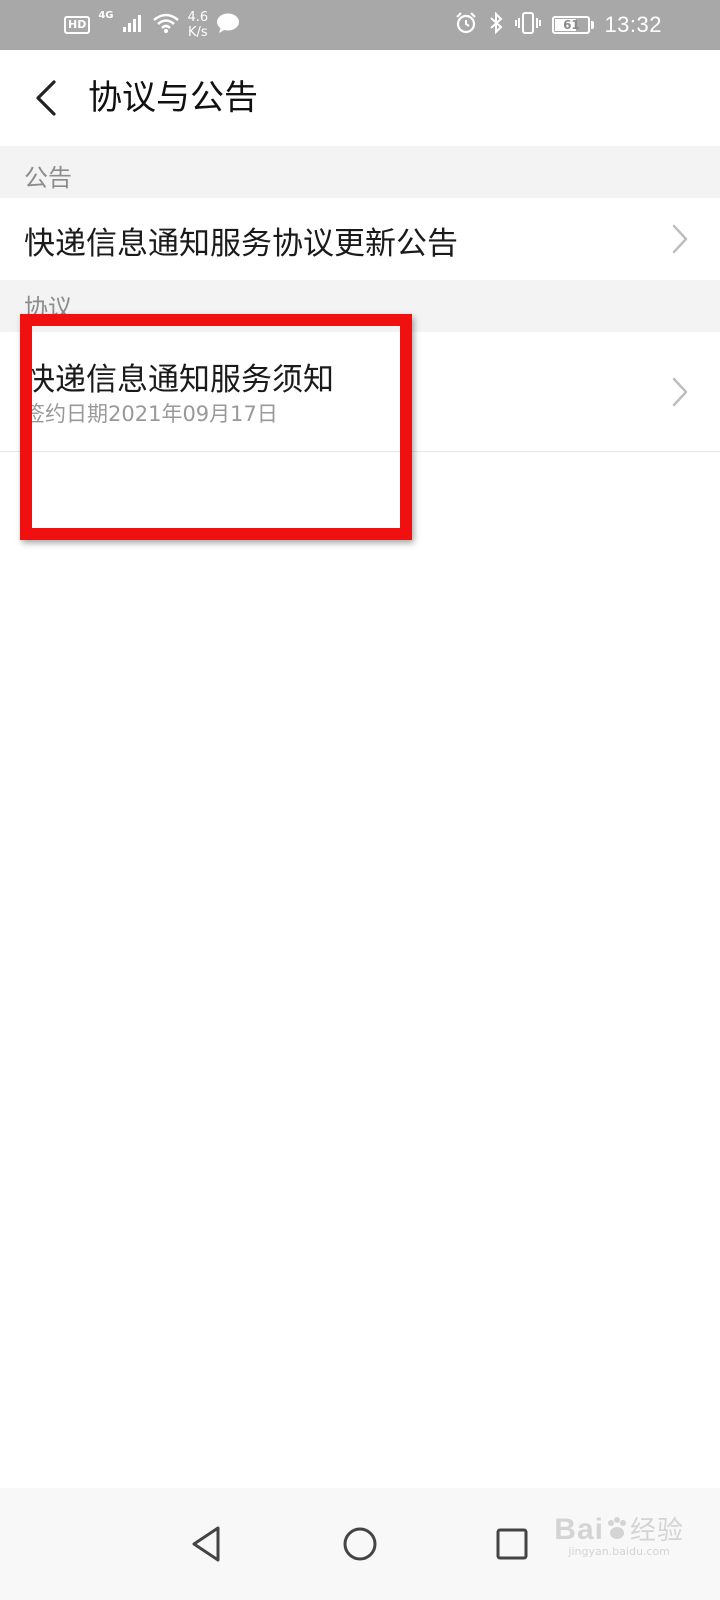 This screenshot has height=1600, width=720. I want to click on battery-group: 61, so click(573, 25).